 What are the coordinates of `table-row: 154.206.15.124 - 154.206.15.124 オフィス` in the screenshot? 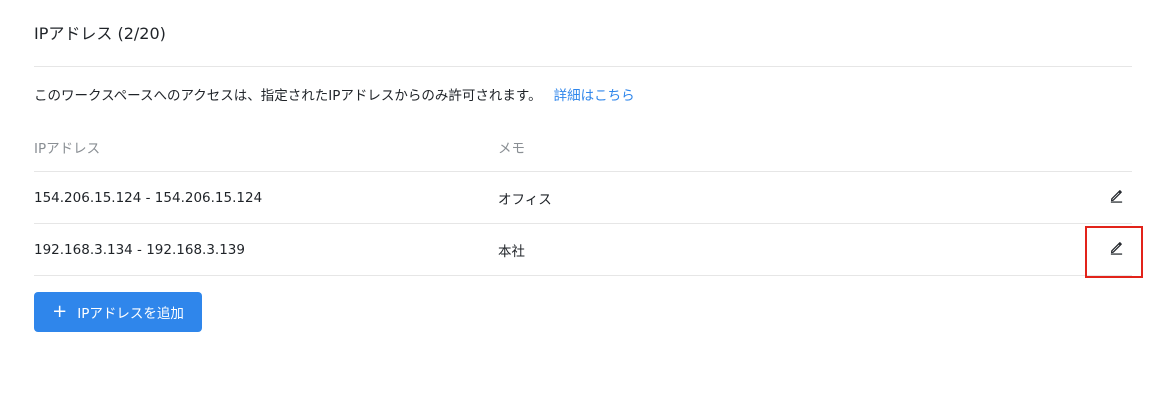 It's located at (583, 198).